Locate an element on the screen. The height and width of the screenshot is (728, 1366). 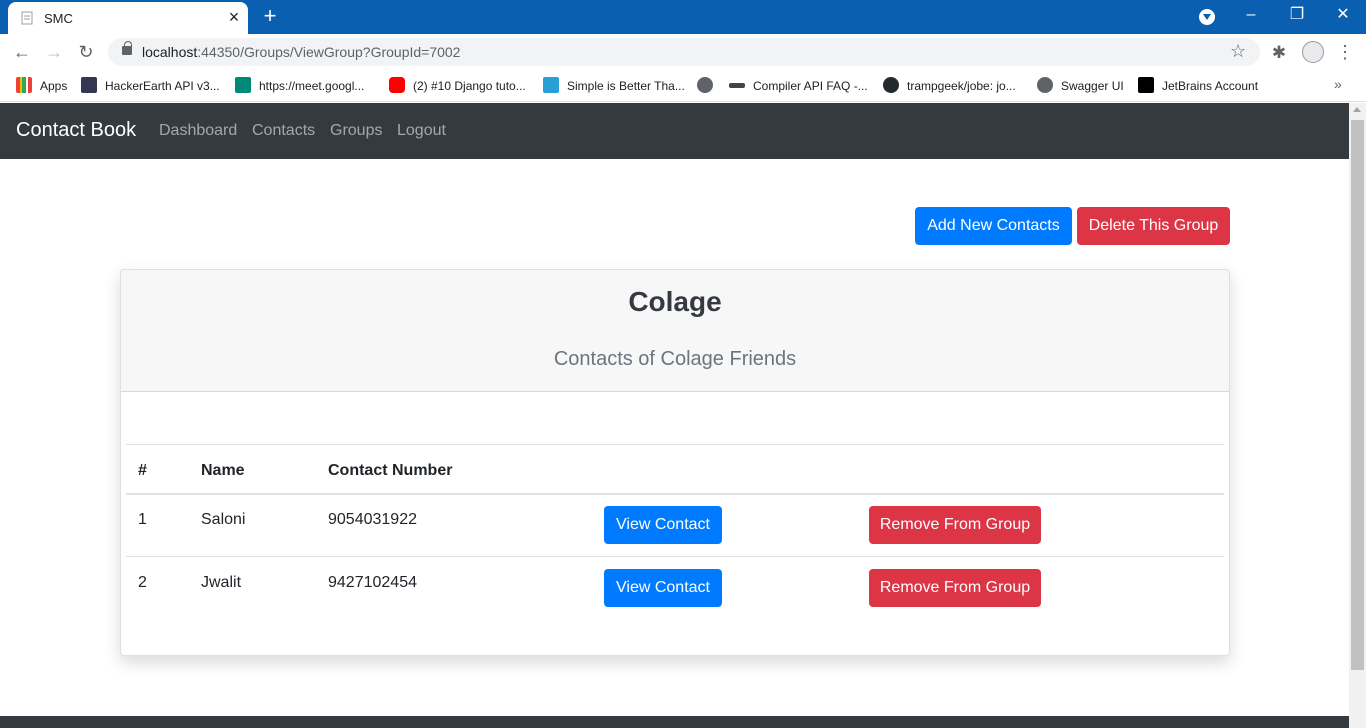
close-tab-icon: × is located at coordinates (234, 17).